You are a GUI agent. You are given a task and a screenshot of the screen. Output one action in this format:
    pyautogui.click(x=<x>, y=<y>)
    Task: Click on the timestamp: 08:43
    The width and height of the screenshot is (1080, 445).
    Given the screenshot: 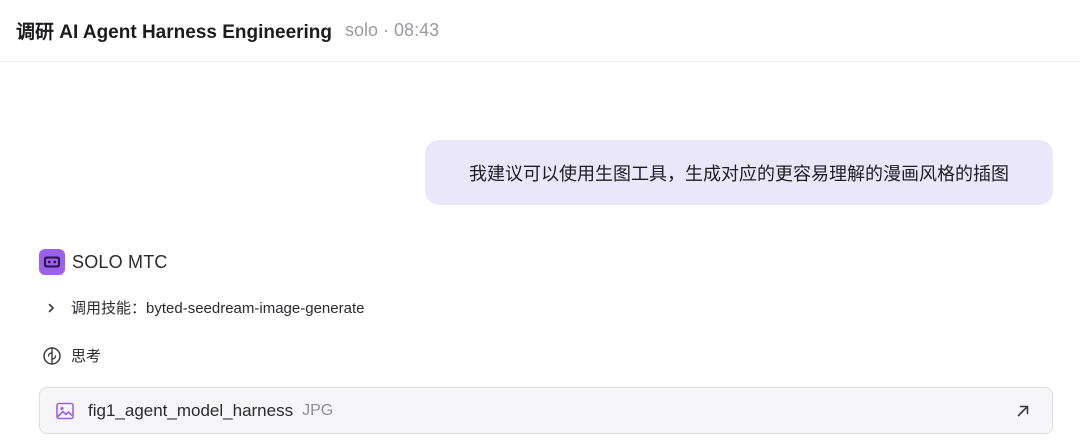 What is the action you would take?
    pyautogui.click(x=417, y=30)
    